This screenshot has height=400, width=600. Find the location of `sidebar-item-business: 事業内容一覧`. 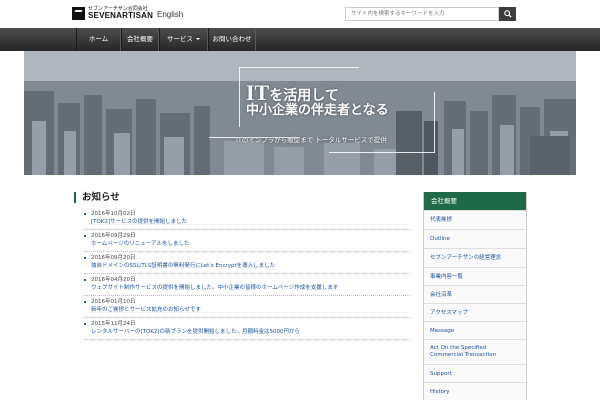

sidebar-item-business: 事業内容一覧 is located at coordinates (475, 276).